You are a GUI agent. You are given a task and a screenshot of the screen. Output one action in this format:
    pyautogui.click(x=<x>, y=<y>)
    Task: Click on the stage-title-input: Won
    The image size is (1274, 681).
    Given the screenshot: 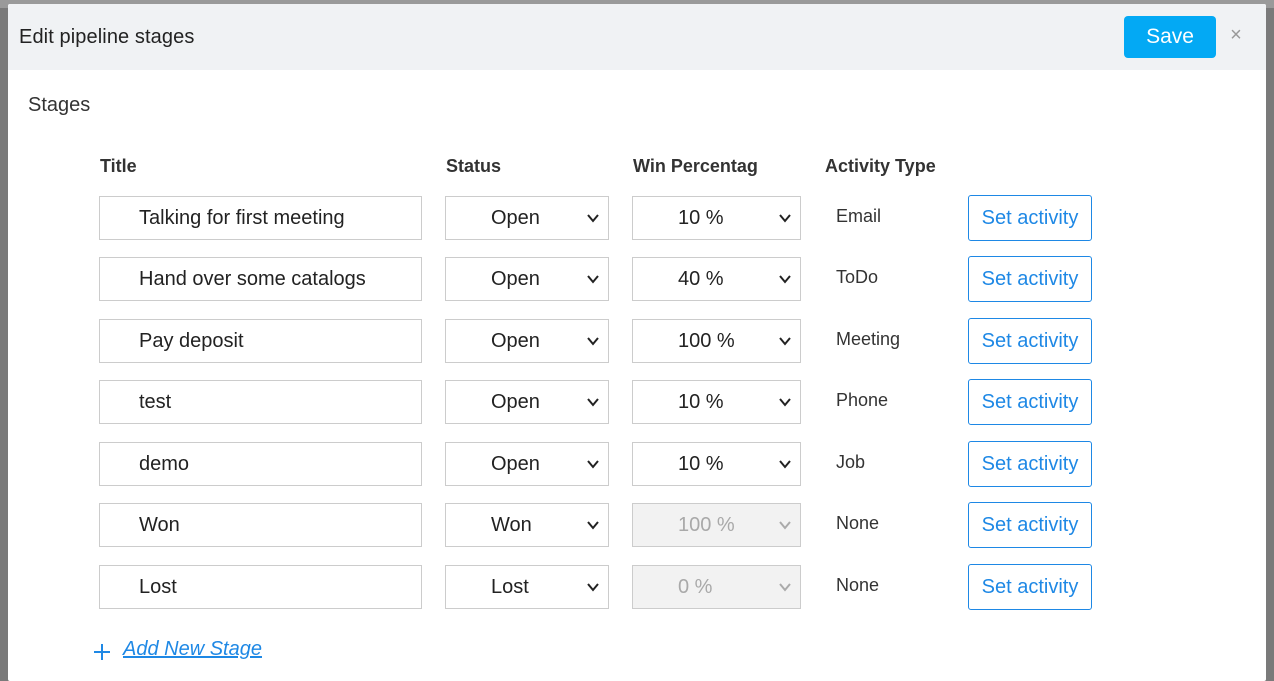 What is the action you would take?
    pyautogui.click(x=260, y=525)
    